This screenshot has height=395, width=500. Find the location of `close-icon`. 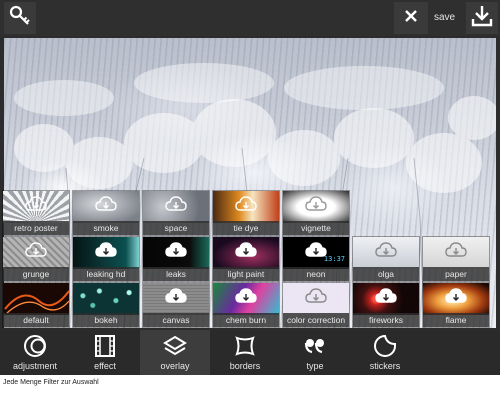

close-icon is located at coordinates (411, 18).